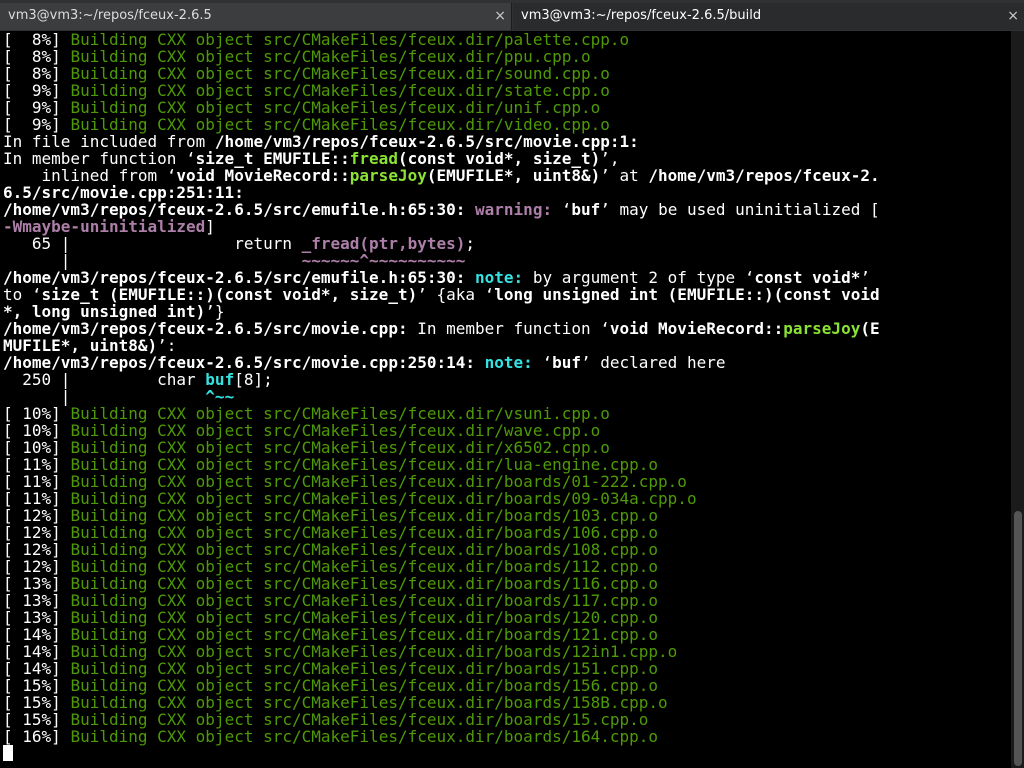 The image size is (1024, 768). What do you see at coordinates (441, 226) in the screenshot?
I see `terminal-line: -Wmaybe-uninitialized]` at bounding box center [441, 226].